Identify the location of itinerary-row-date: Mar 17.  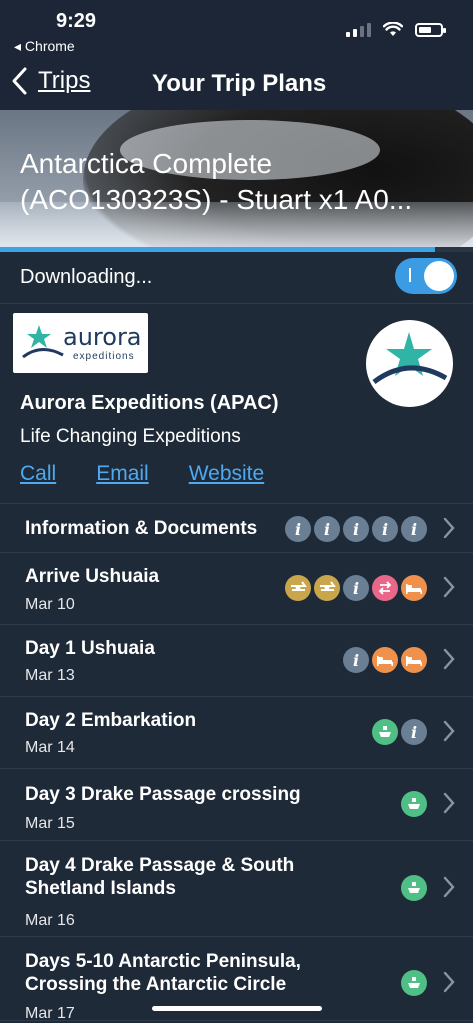
(50, 1013).